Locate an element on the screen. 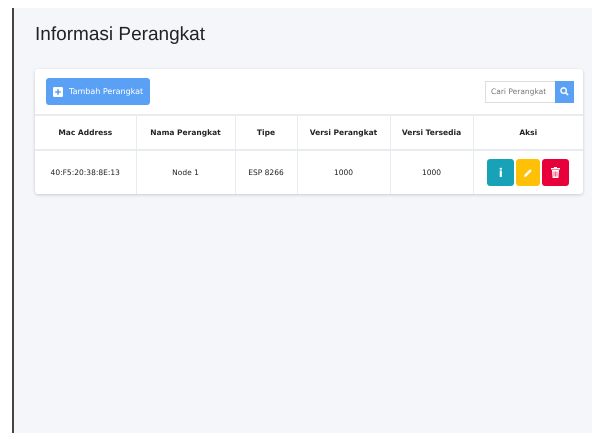  add-device-button: Tambah Perangkat is located at coordinates (98, 91).